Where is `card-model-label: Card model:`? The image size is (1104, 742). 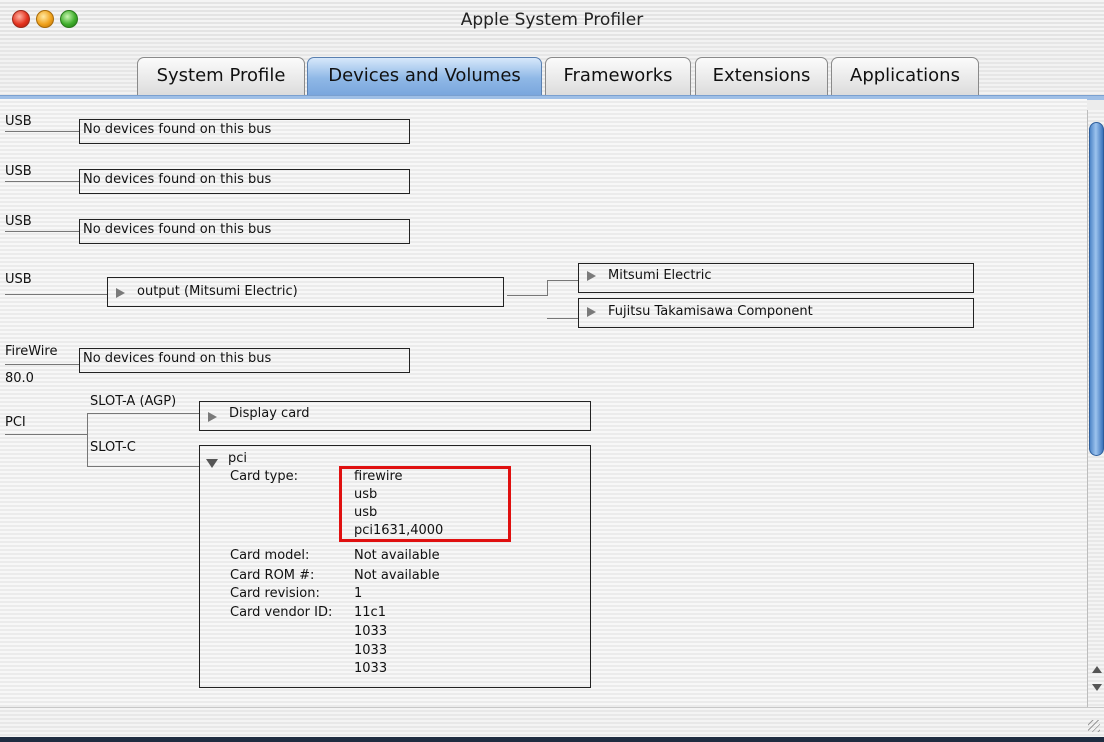 card-model-label: Card model: is located at coordinates (270, 555).